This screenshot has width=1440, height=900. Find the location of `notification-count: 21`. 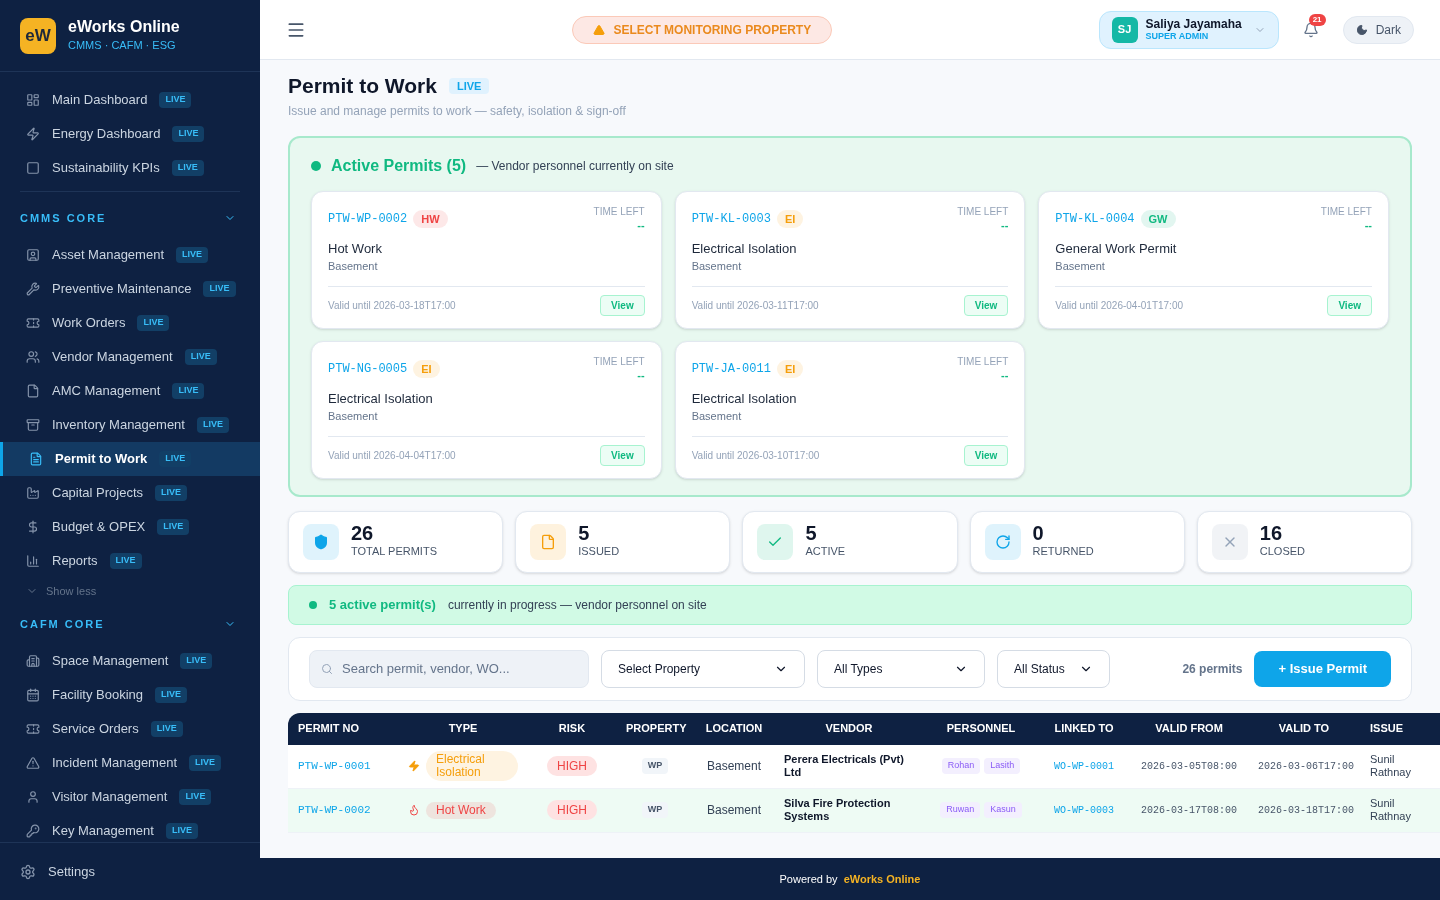

notification-count: 21 is located at coordinates (1317, 19).